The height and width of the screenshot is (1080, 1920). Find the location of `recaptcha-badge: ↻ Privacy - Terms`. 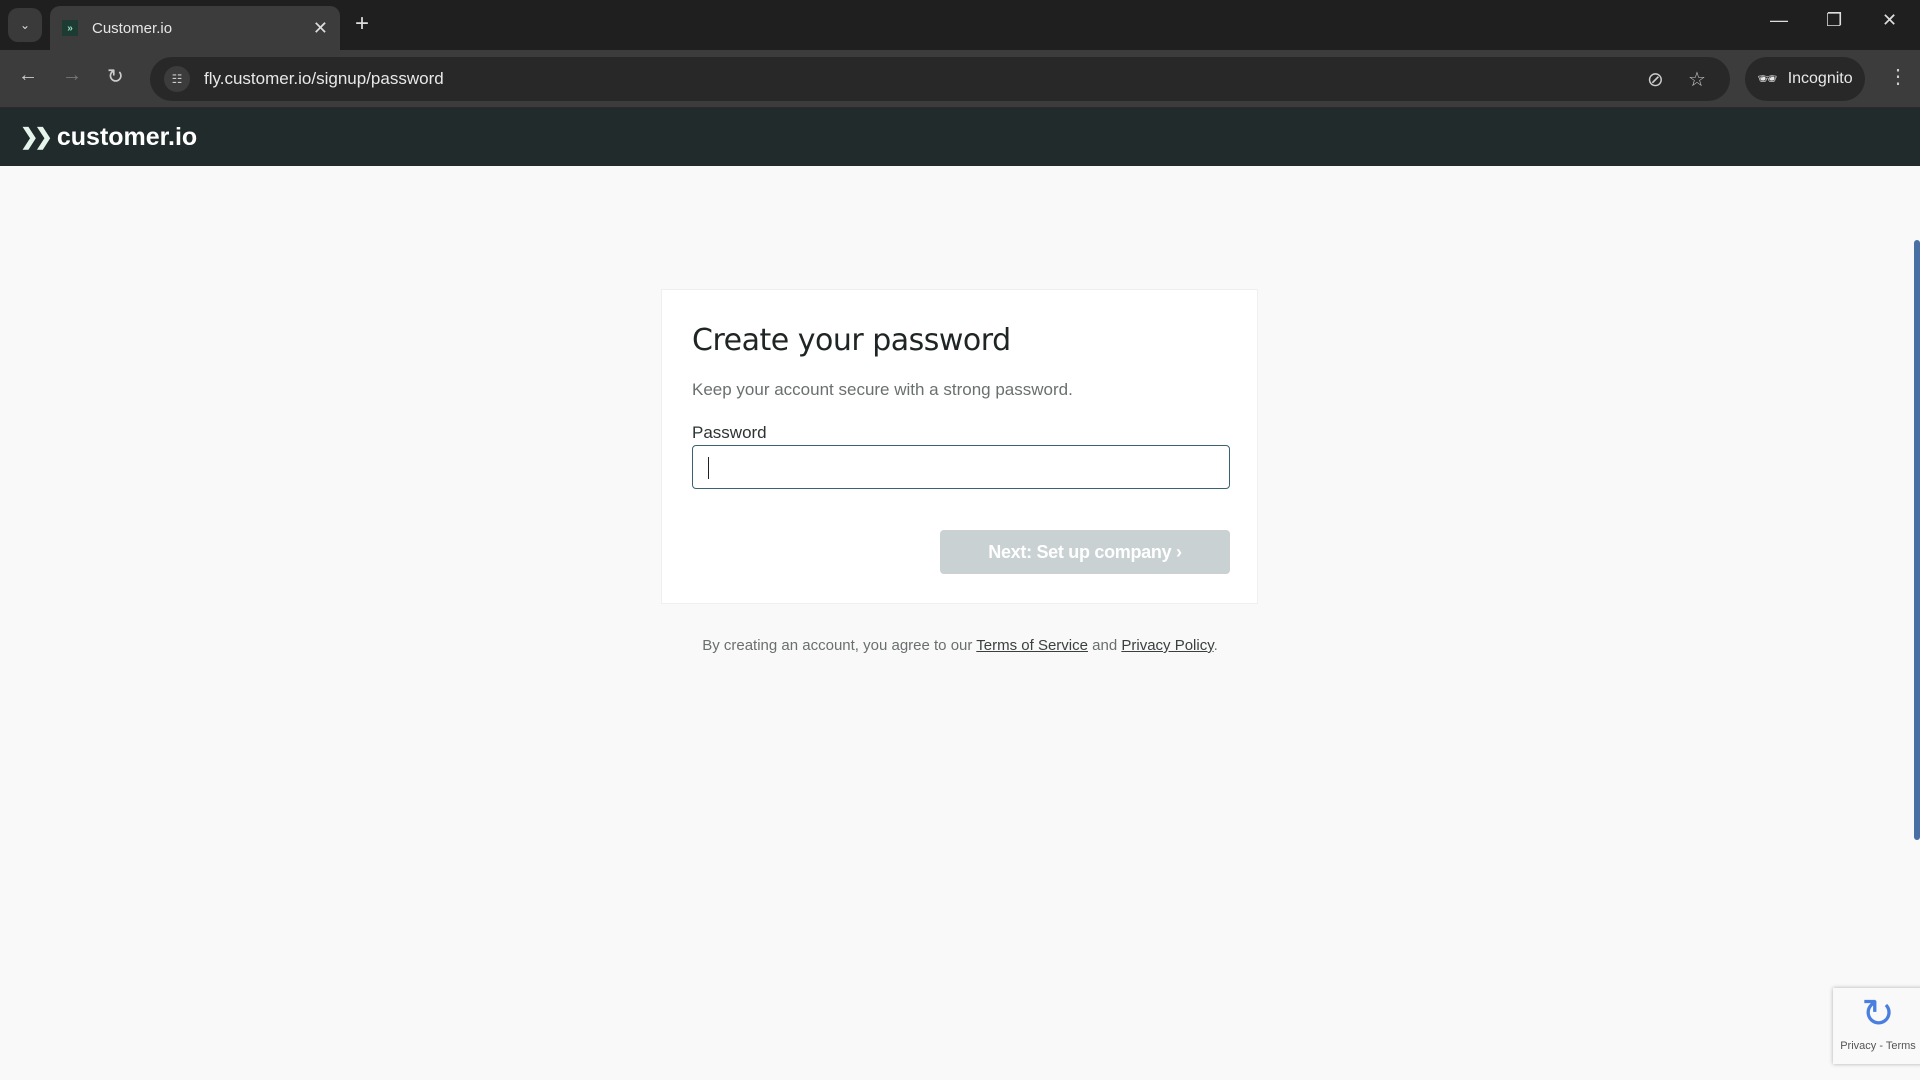

recaptcha-badge: ↻ Privacy - Terms is located at coordinates (1876, 1026).